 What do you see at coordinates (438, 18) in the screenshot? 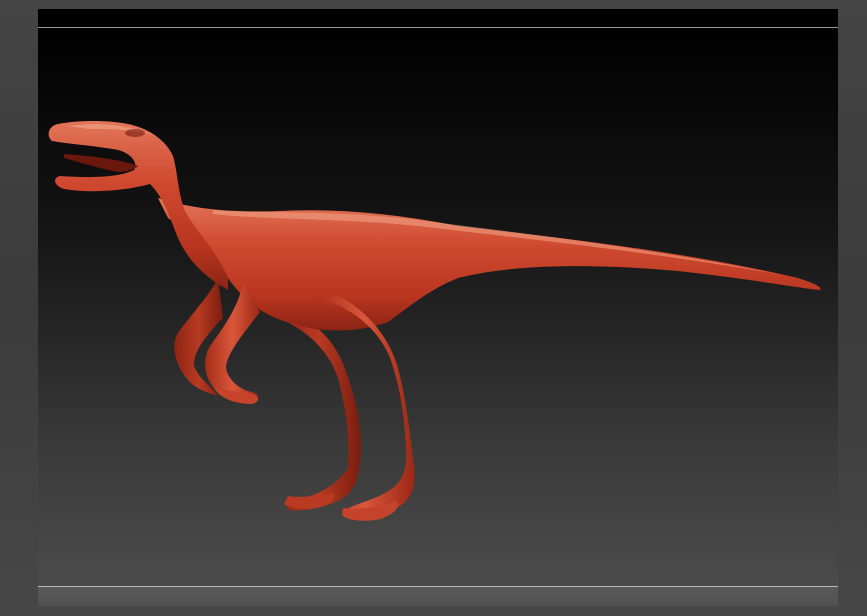
I see `document-top-bar` at bounding box center [438, 18].